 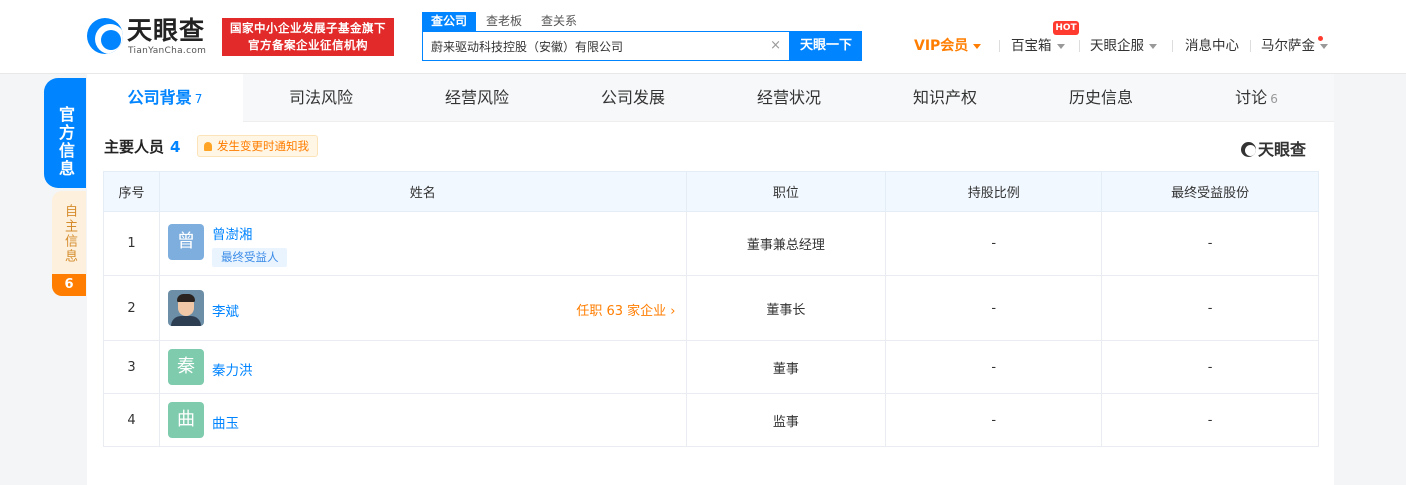 I want to click on user-name: 马尔萨金, so click(x=1288, y=46).